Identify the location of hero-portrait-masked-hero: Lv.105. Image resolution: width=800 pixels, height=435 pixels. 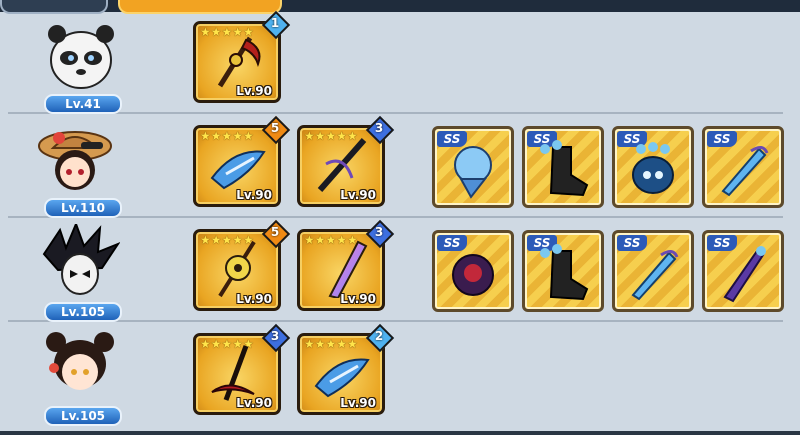
(78, 274).